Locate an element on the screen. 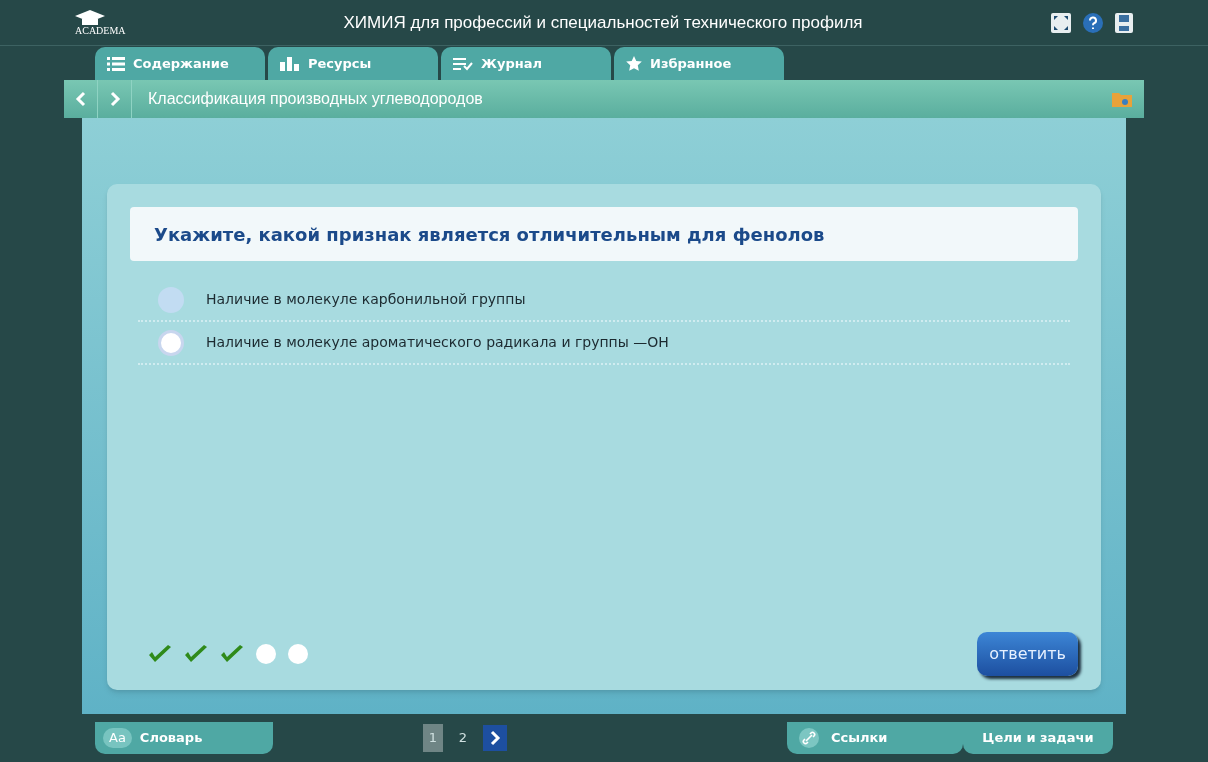 The image size is (1208, 762). nav-tab: Содержание is located at coordinates (180, 63).